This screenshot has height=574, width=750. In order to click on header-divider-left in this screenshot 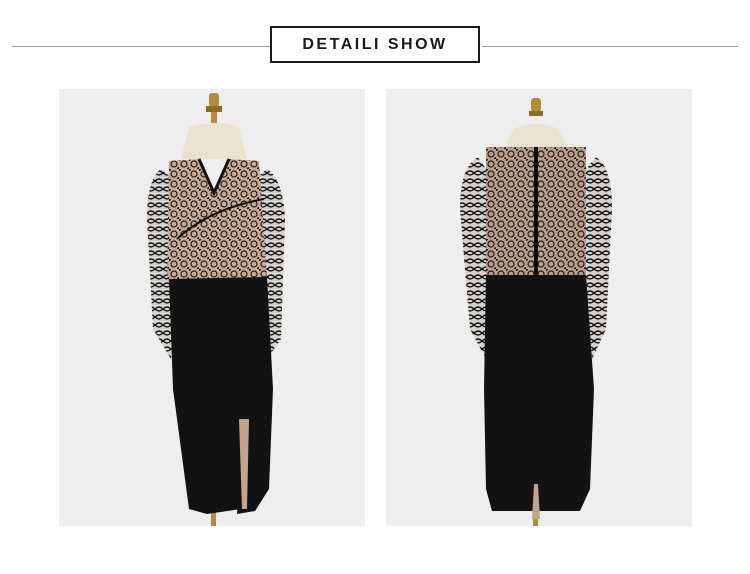, I will do `click(141, 46)`.